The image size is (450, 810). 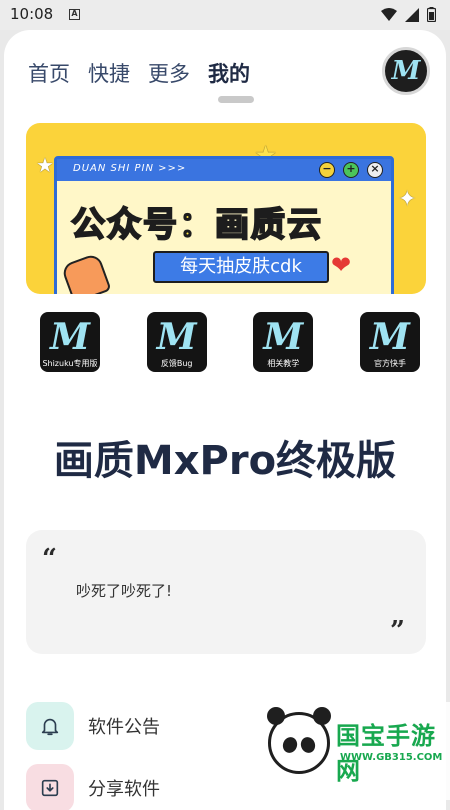 I want to click on banner-window-title: DUAN SHI PIN >>>, so click(x=130, y=168).